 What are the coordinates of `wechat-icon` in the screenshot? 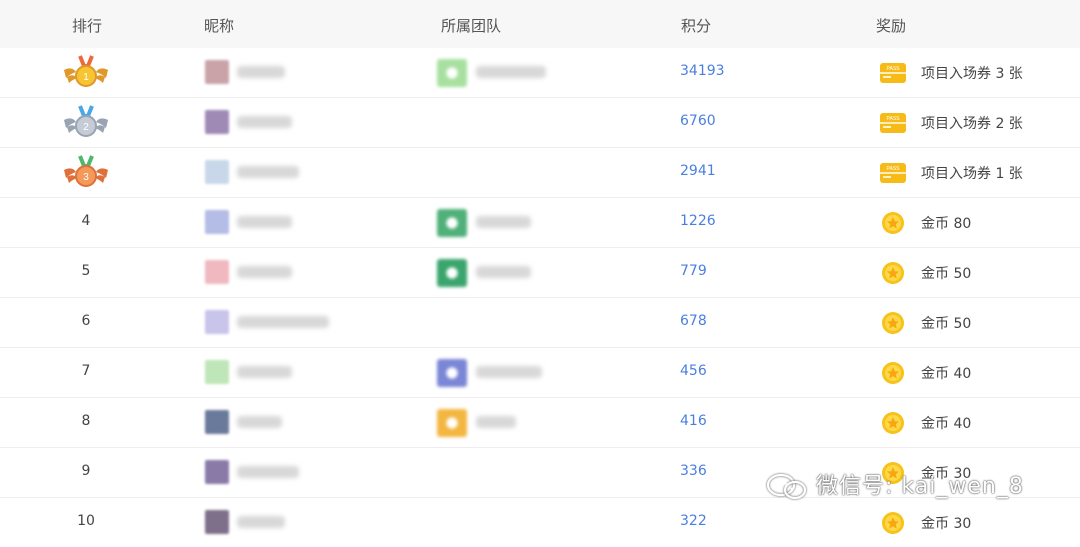 It's located at (786, 486).